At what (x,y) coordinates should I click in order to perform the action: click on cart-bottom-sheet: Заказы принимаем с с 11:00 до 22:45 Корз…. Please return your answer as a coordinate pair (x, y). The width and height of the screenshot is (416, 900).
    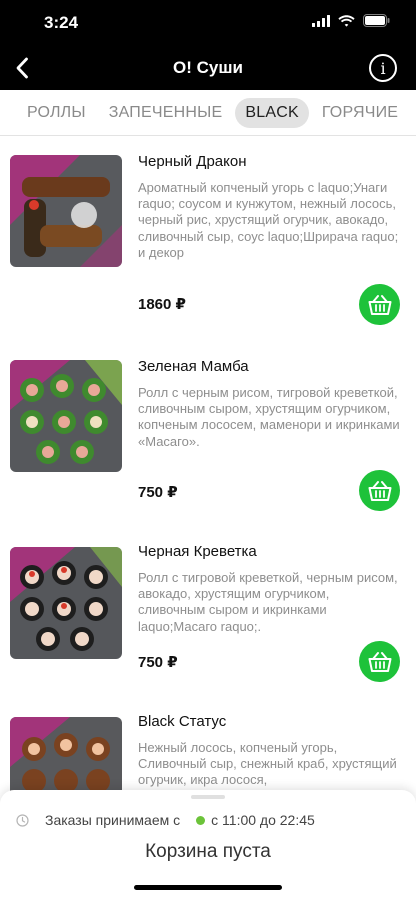
    Looking at the image, I should click on (208, 845).